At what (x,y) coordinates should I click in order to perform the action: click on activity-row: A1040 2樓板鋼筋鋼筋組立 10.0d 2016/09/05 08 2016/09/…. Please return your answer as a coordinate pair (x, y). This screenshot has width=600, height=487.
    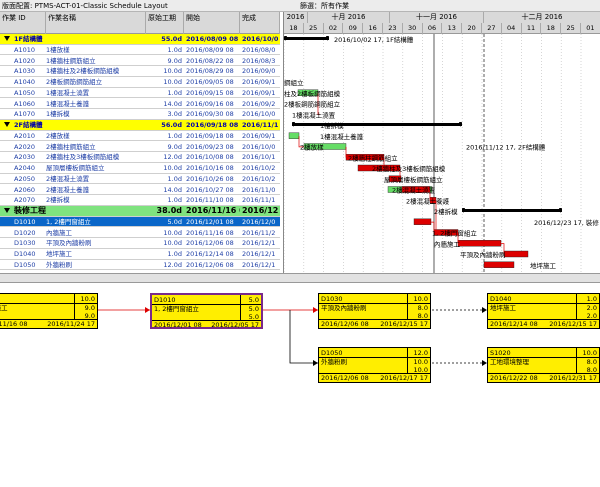
    Looking at the image, I should click on (140, 82).